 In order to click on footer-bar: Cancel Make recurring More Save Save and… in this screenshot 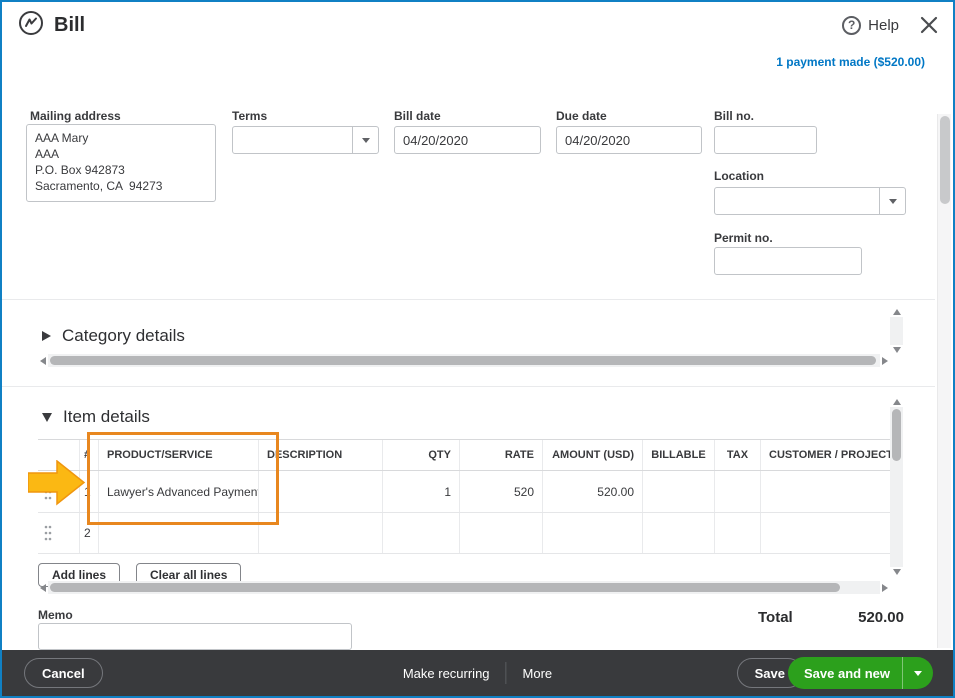, I will do `click(477, 673)`.